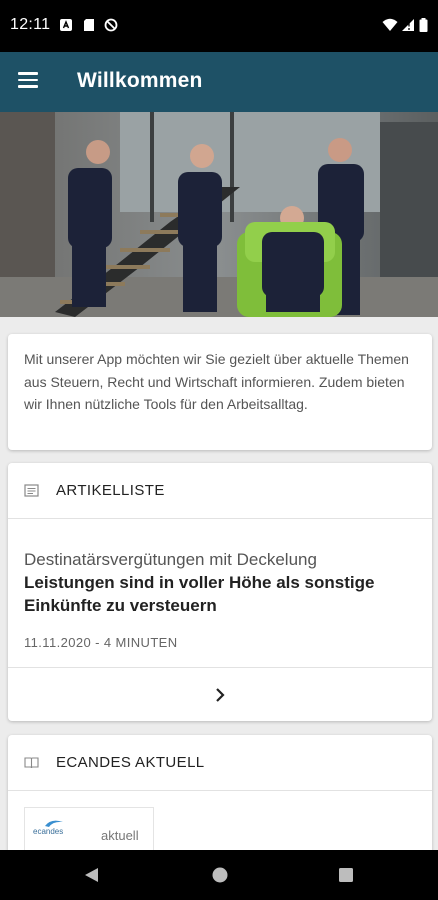  Describe the element at coordinates (346, 875) in the screenshot. I see `recents-icon` at that location.